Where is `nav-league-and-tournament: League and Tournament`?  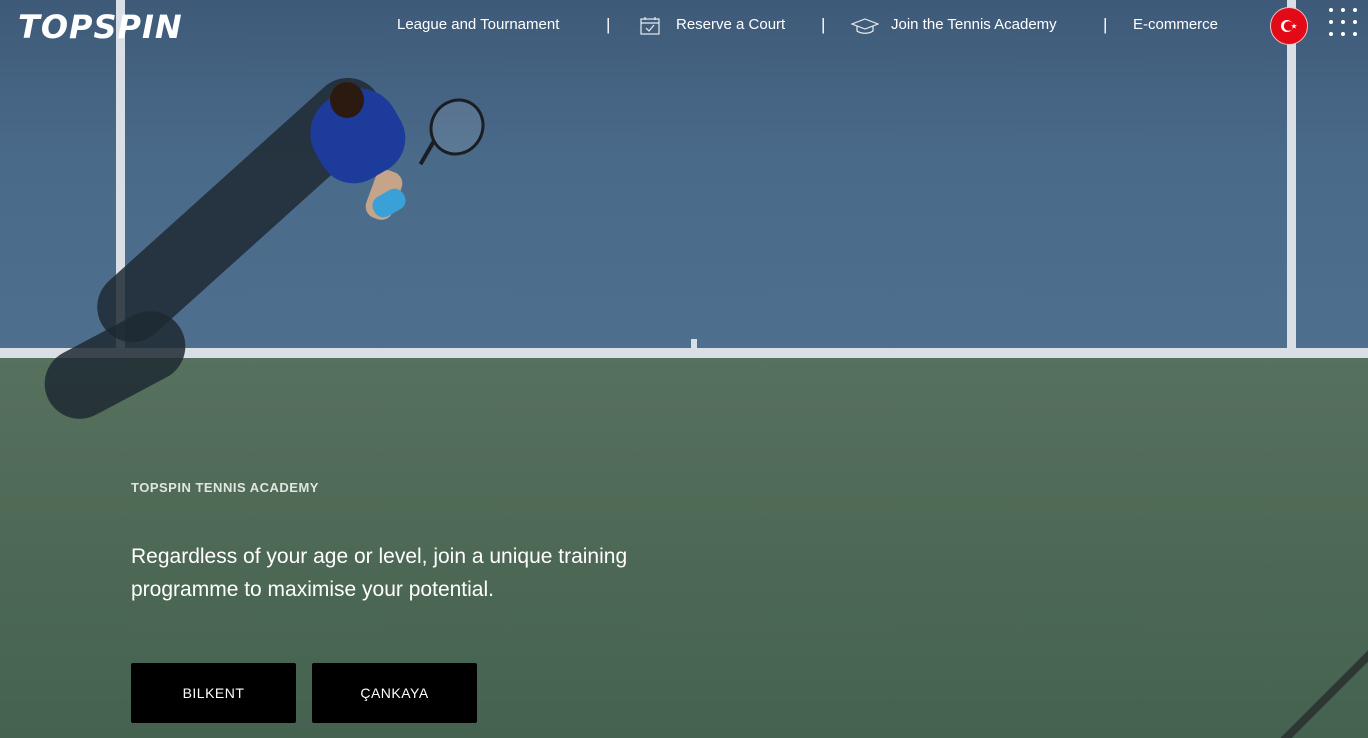 nav-league-and-tournament: League and Tournament is located at coordinates (478, 25).